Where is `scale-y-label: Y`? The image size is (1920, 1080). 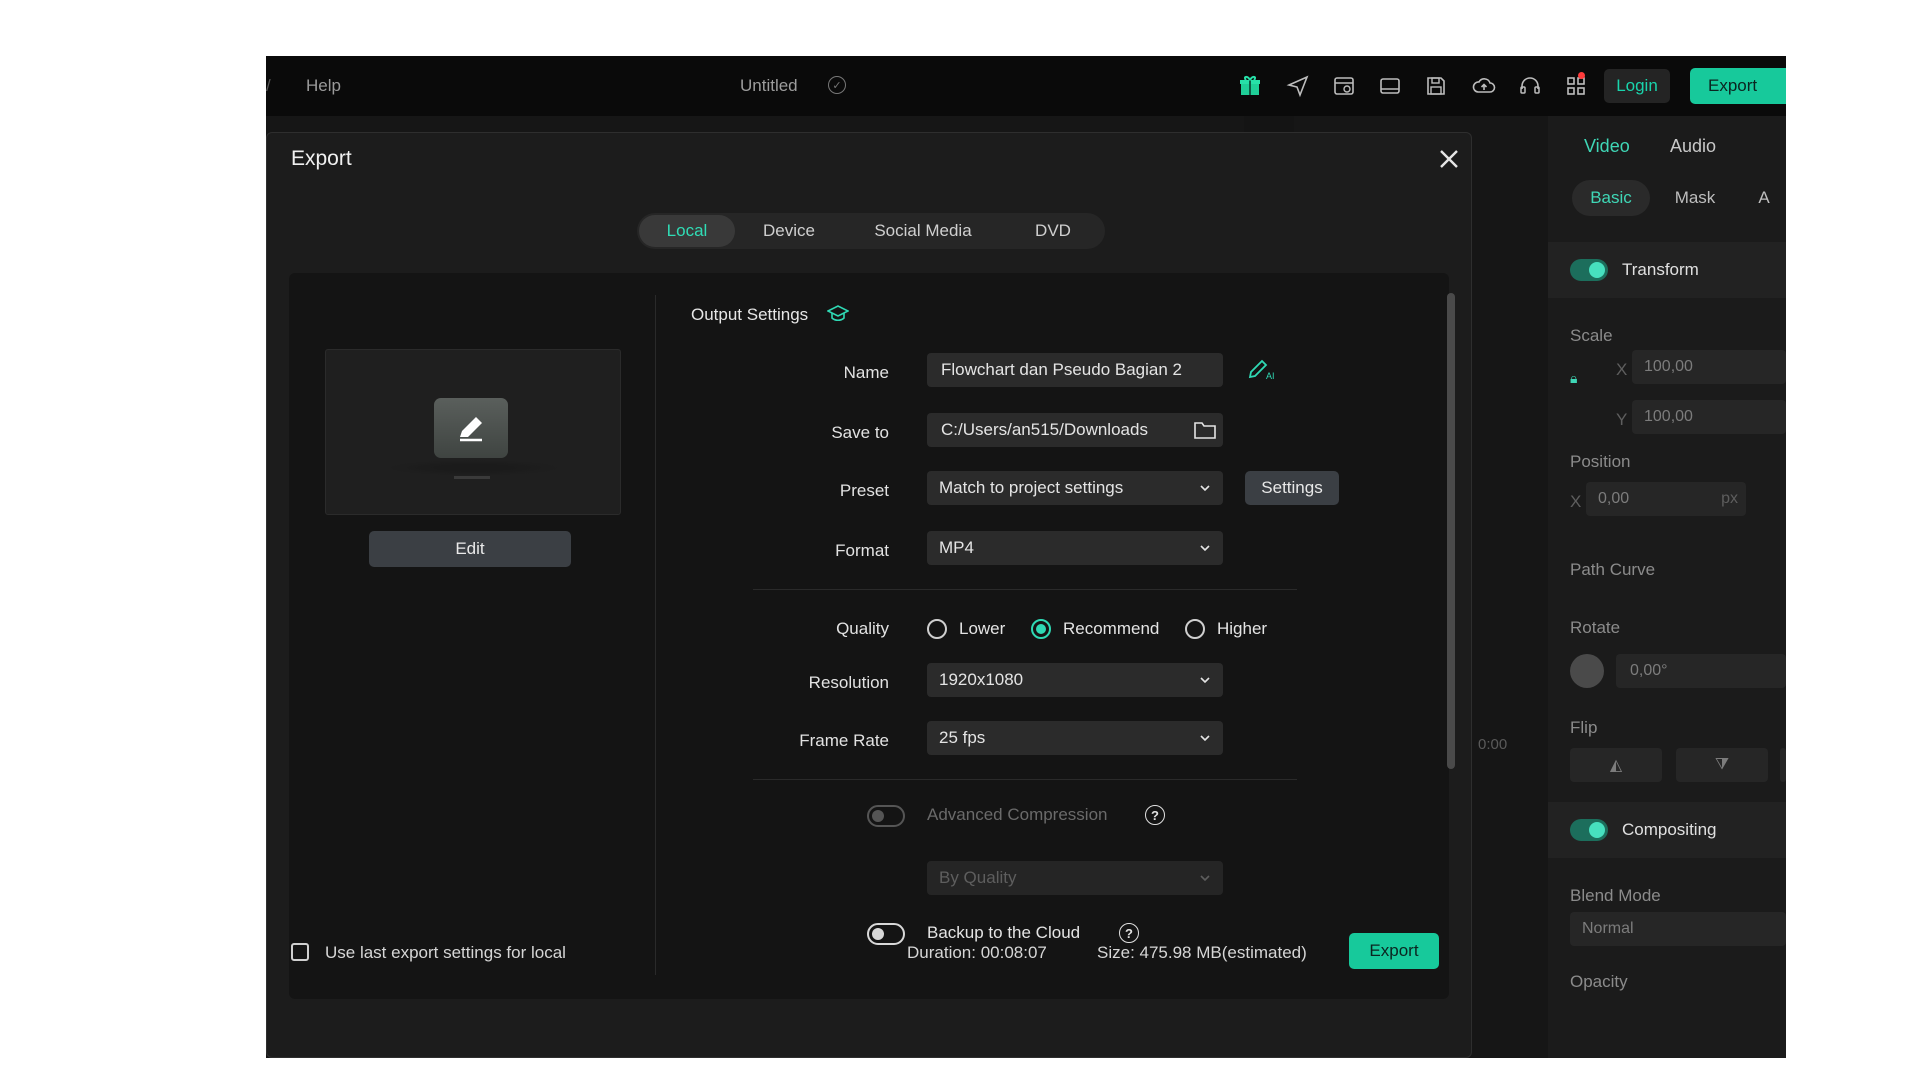
scale-y-label: Y is located at coordinates (1622, 419).